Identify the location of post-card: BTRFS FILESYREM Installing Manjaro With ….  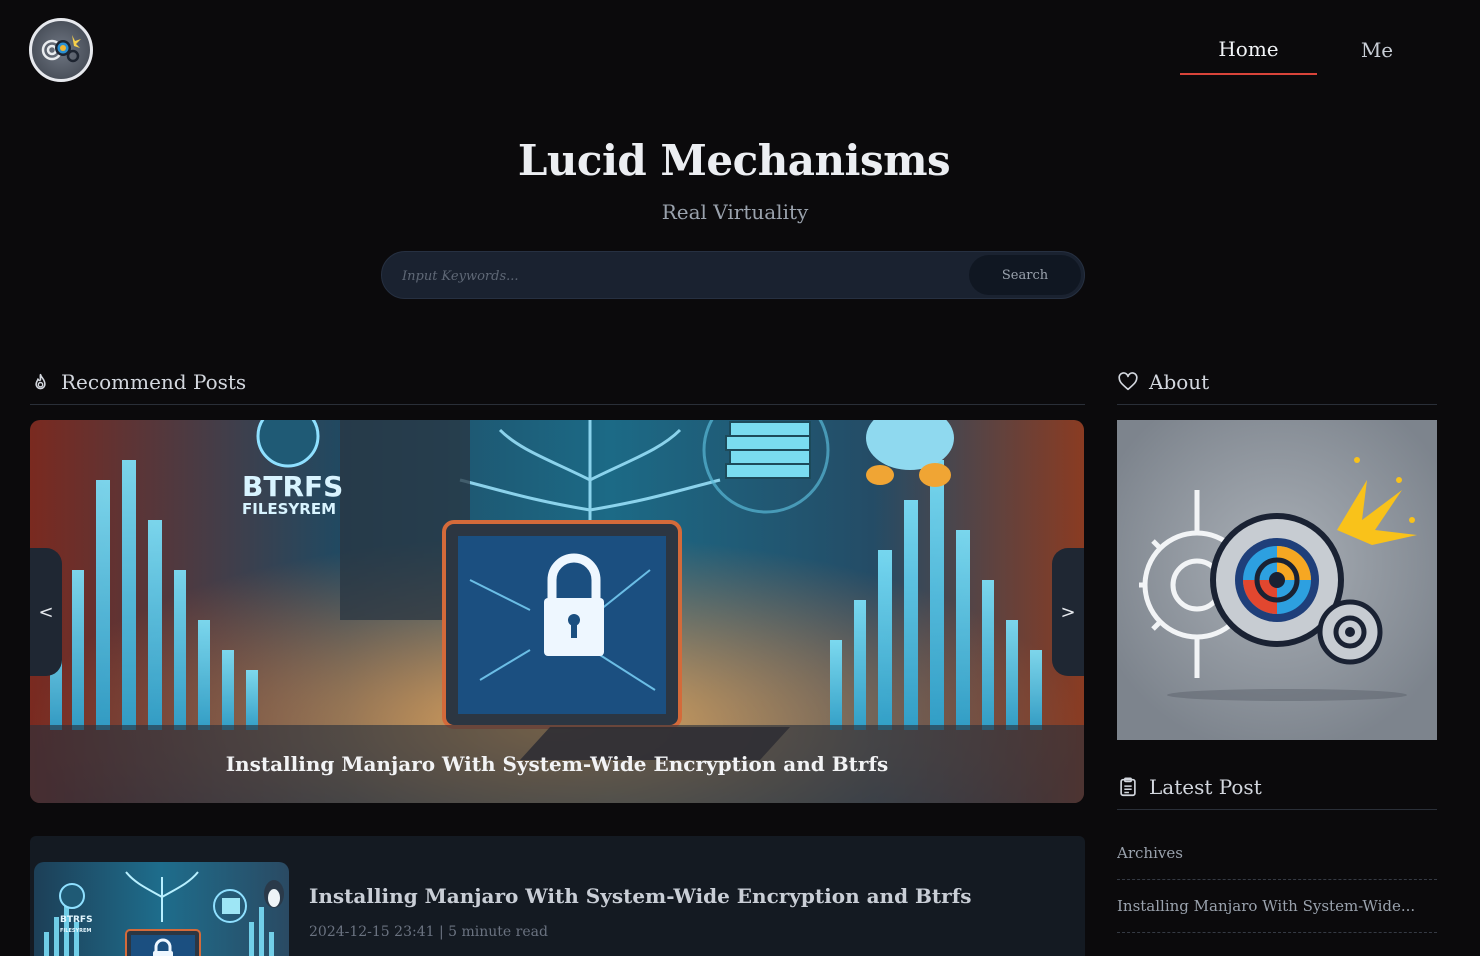
(557, 896).